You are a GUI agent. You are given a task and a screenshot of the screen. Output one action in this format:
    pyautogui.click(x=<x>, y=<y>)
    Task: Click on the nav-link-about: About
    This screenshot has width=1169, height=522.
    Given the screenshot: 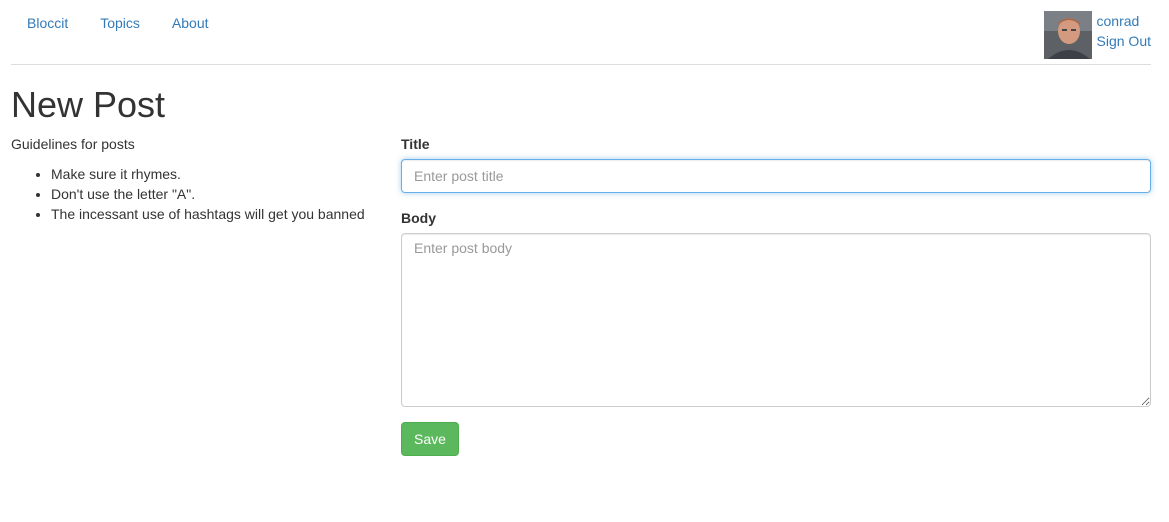 What is the action you would take?
    pyautogui.click(x=190, y=23)
    